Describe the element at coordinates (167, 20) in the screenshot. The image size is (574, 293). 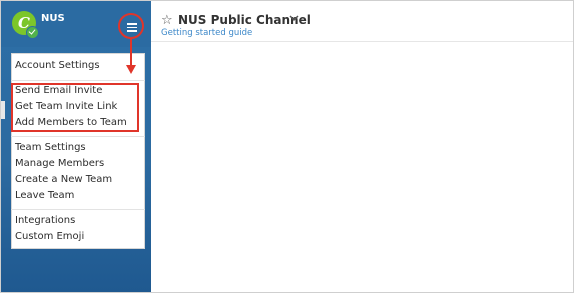
I see `star-outline-icon: ☆` at that location.